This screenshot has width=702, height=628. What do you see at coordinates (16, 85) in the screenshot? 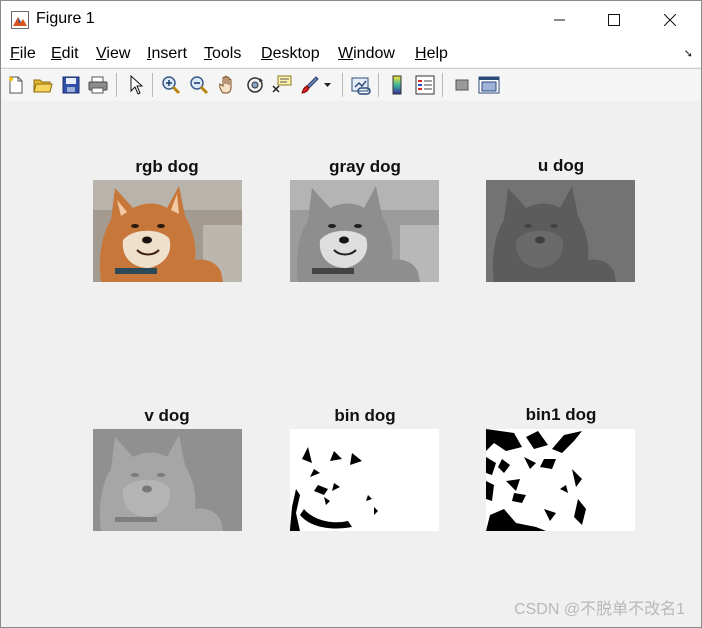
I see `new-figure-icon` at bounding box center [16, 85].